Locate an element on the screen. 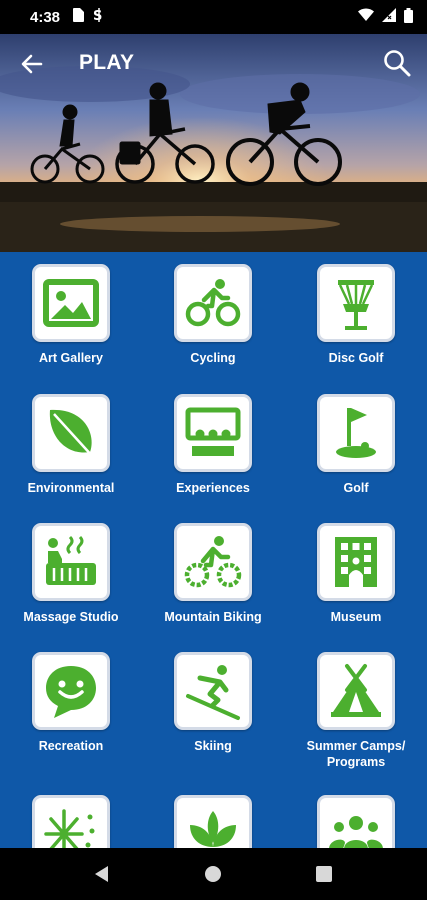 This screenshot has width=427, height=900. tile-winter is located at coordinates (71, 821).